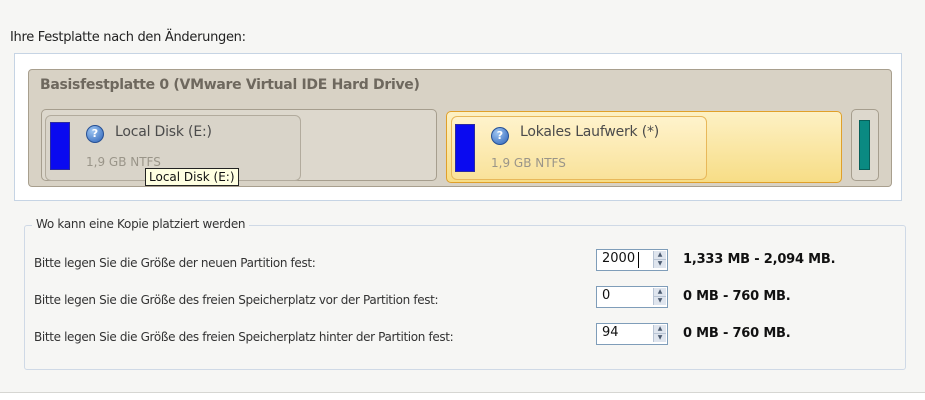 This screenshot has width=925, height=400. What do you see at coordinates (610, 332) in the screenshot?
I see `stepper-value: 94` at bounding box center [610, 332].